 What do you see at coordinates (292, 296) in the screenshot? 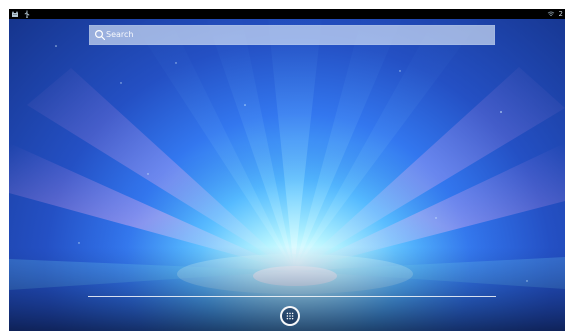
I see `dock-divider` at bounding box center [292, 296].